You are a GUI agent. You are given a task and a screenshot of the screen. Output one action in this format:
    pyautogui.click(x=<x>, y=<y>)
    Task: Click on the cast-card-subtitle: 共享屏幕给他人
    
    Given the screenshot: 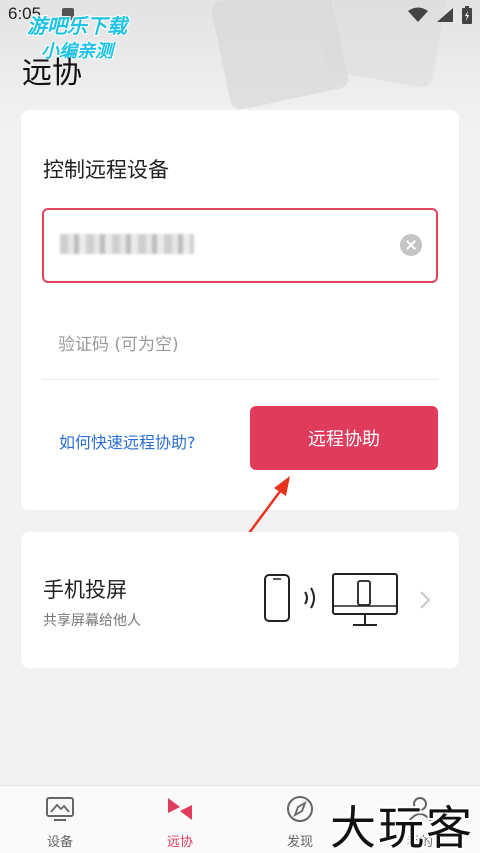 What is the action you would take?
    pyautogui.click(x=92, y=621)
    